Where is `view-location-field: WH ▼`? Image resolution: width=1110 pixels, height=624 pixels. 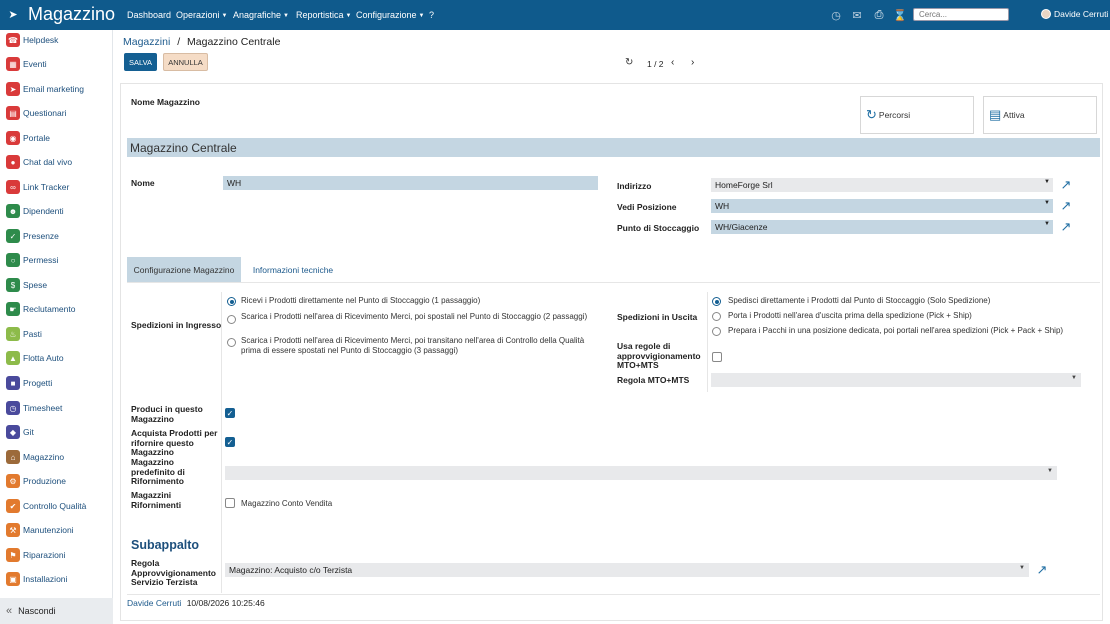
view-location-field: WH ▼ is located at coordinates (882, 206).